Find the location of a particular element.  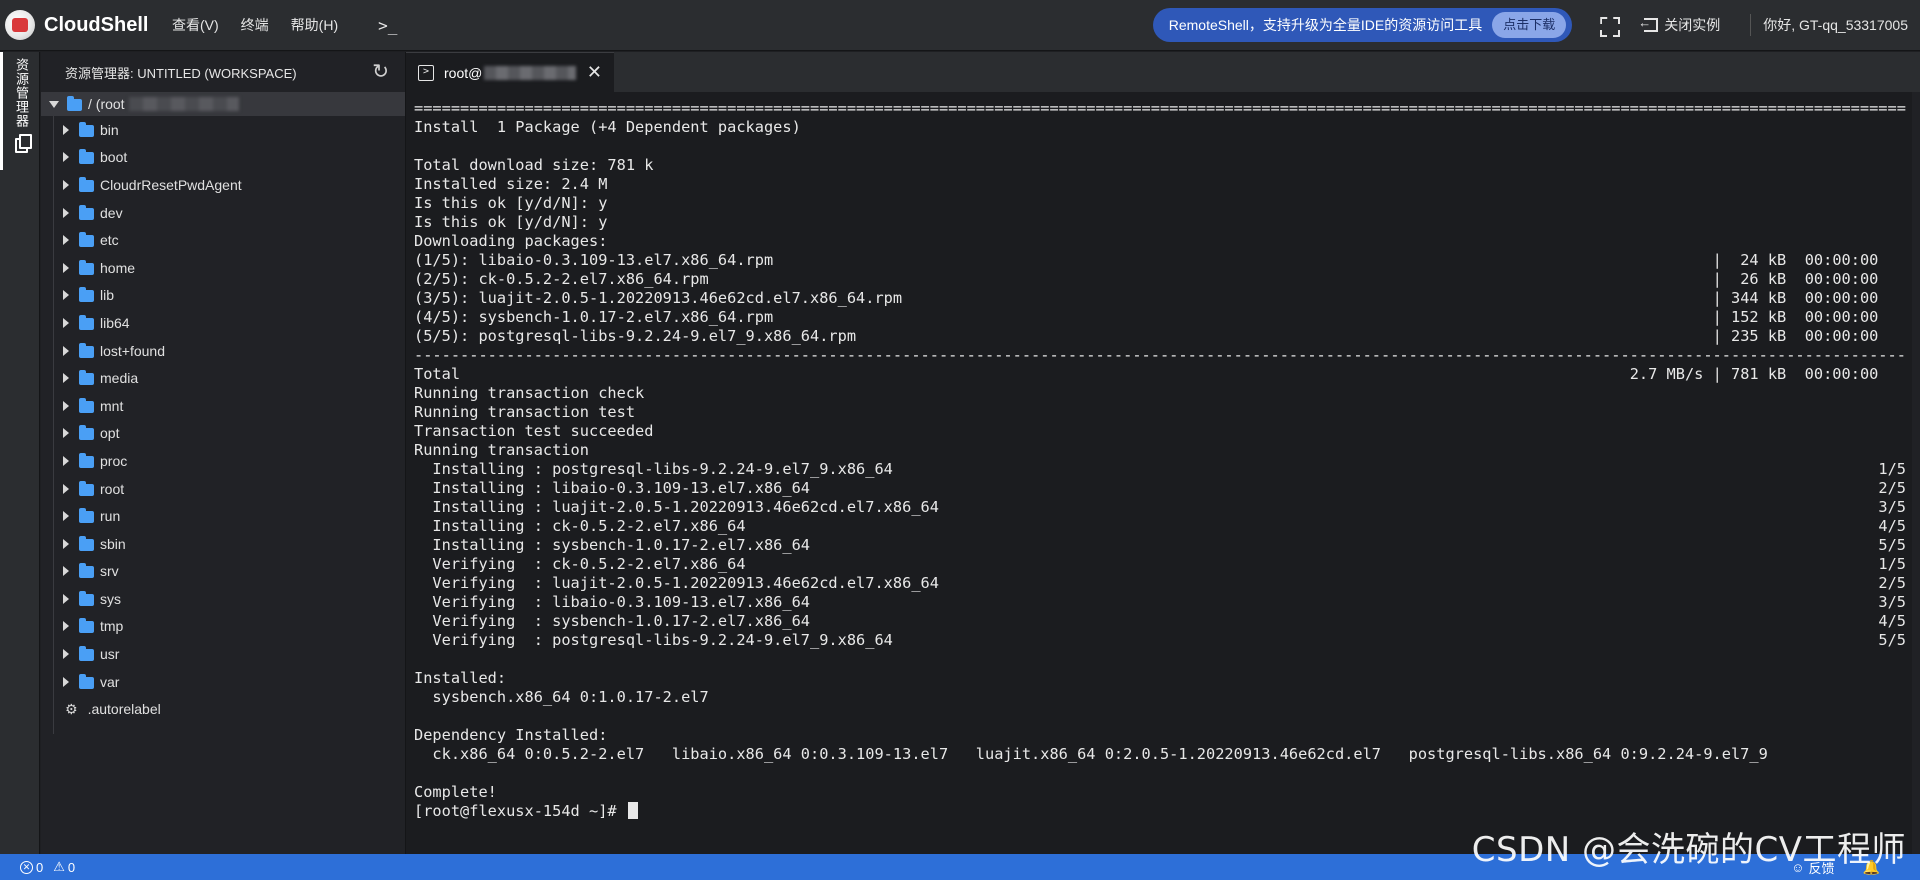

terminal-line-text: Verifying : sysbench-1.0.17-2.el7.x86_64 is located at coordinates (612, 621).